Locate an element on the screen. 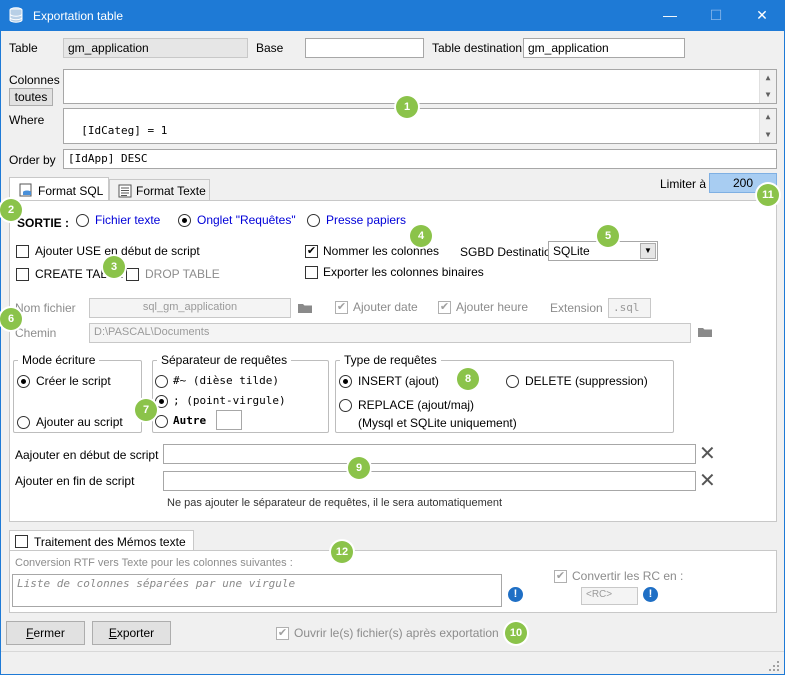 The image size is (785, 675). toutes-button: toutes is located at coordinates (31, 97).